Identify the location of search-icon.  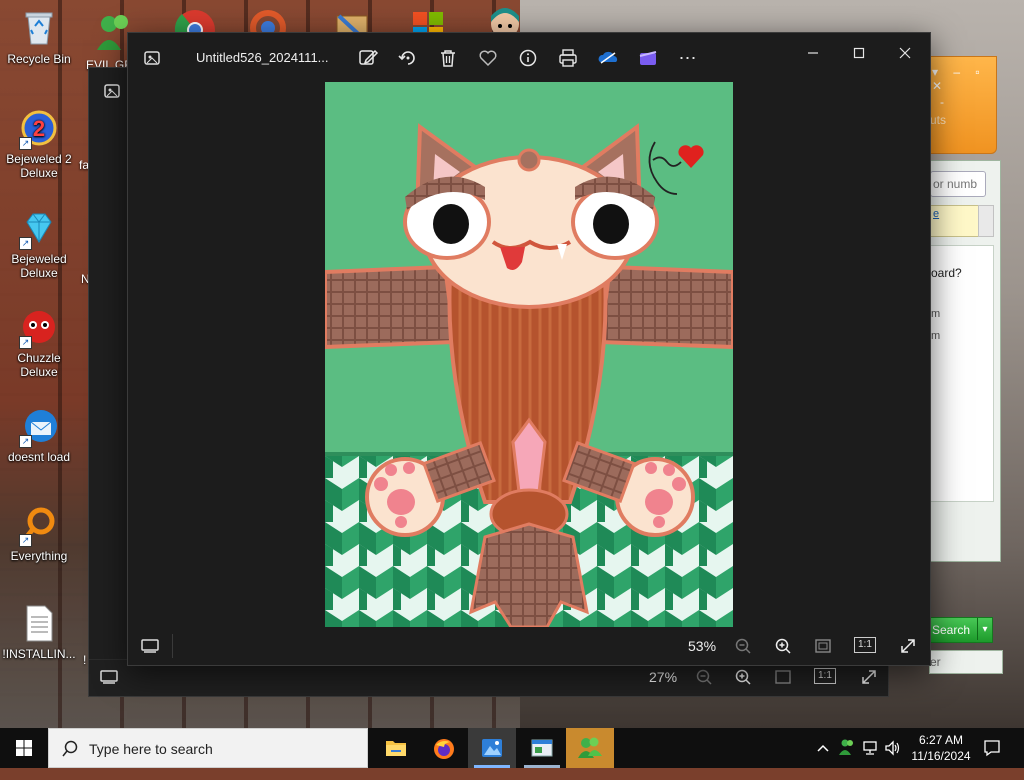
(70, 748).